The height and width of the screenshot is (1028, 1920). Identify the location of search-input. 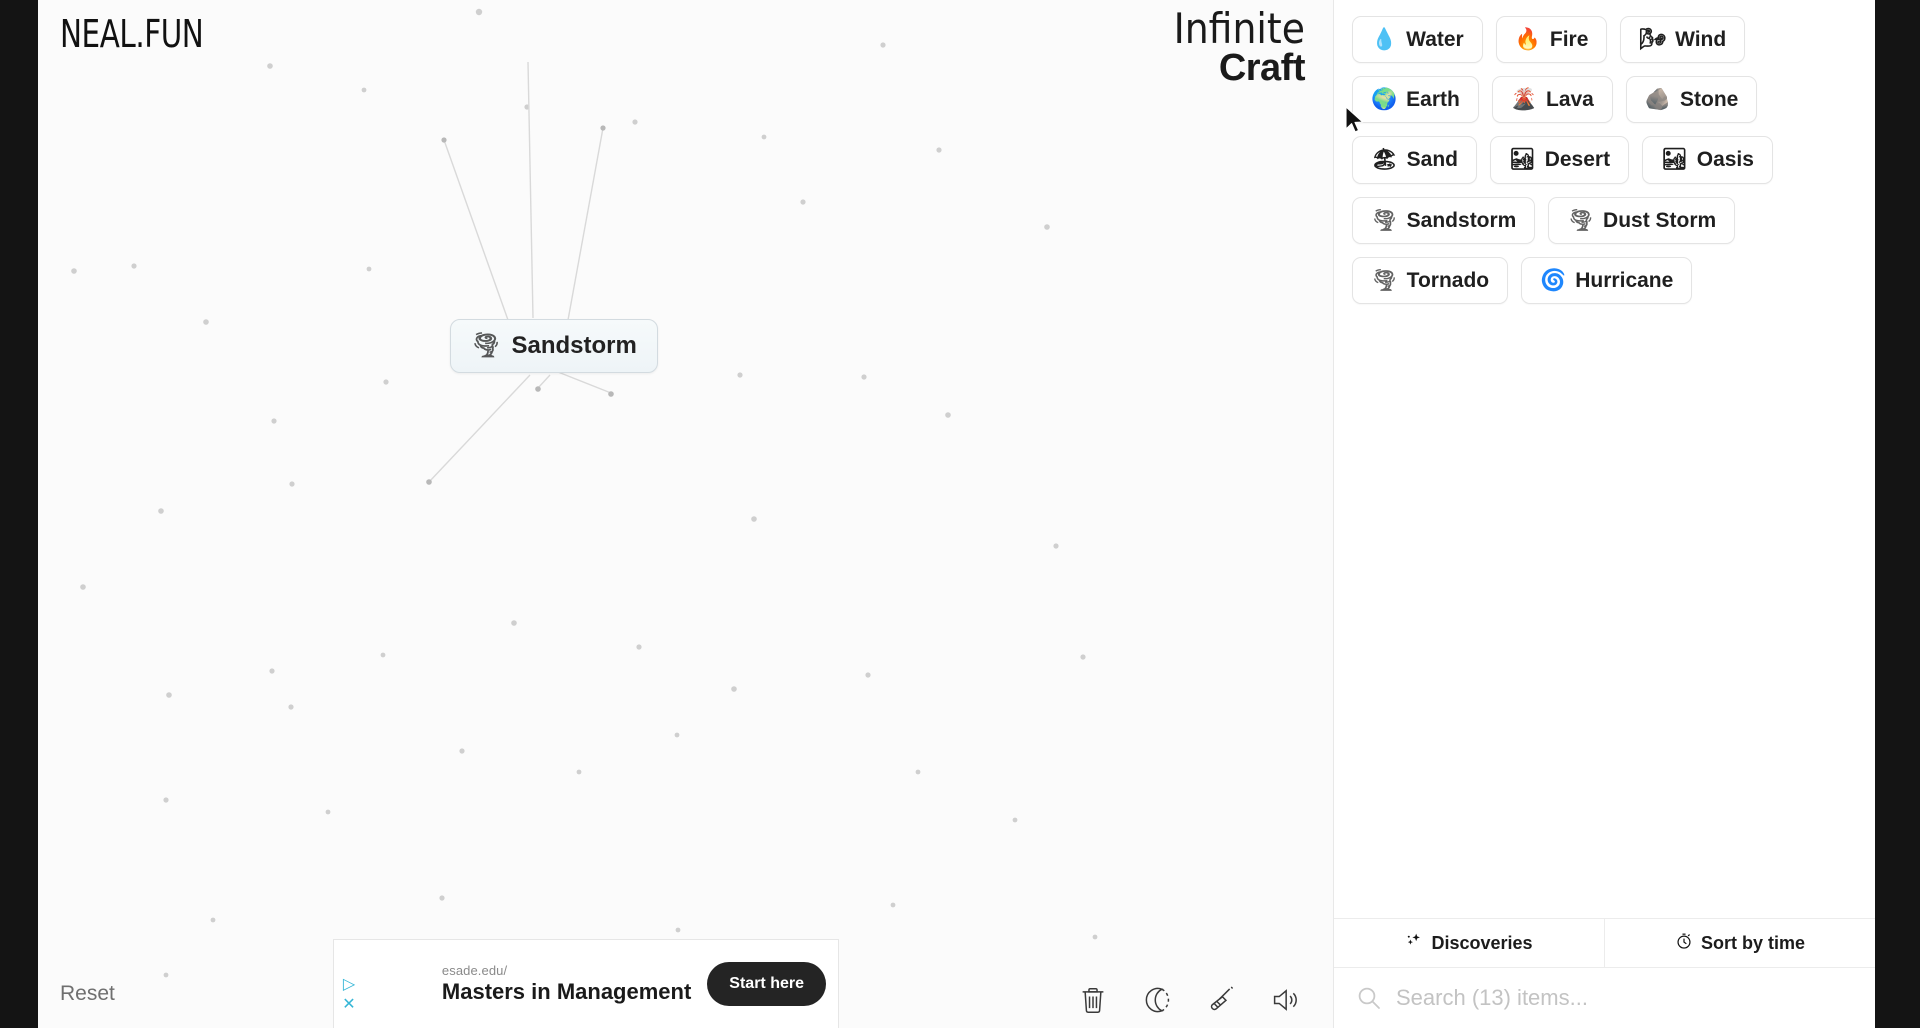
(1624, 998).